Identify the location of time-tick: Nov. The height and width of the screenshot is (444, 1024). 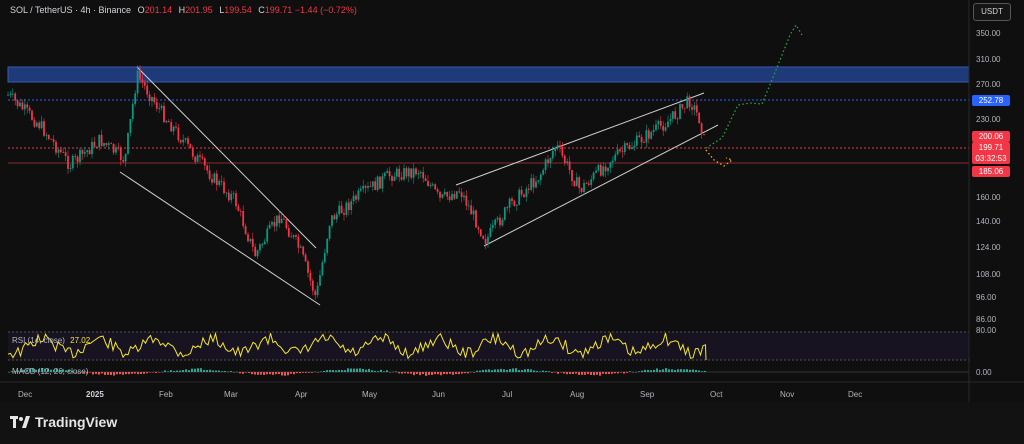
(787, 394).